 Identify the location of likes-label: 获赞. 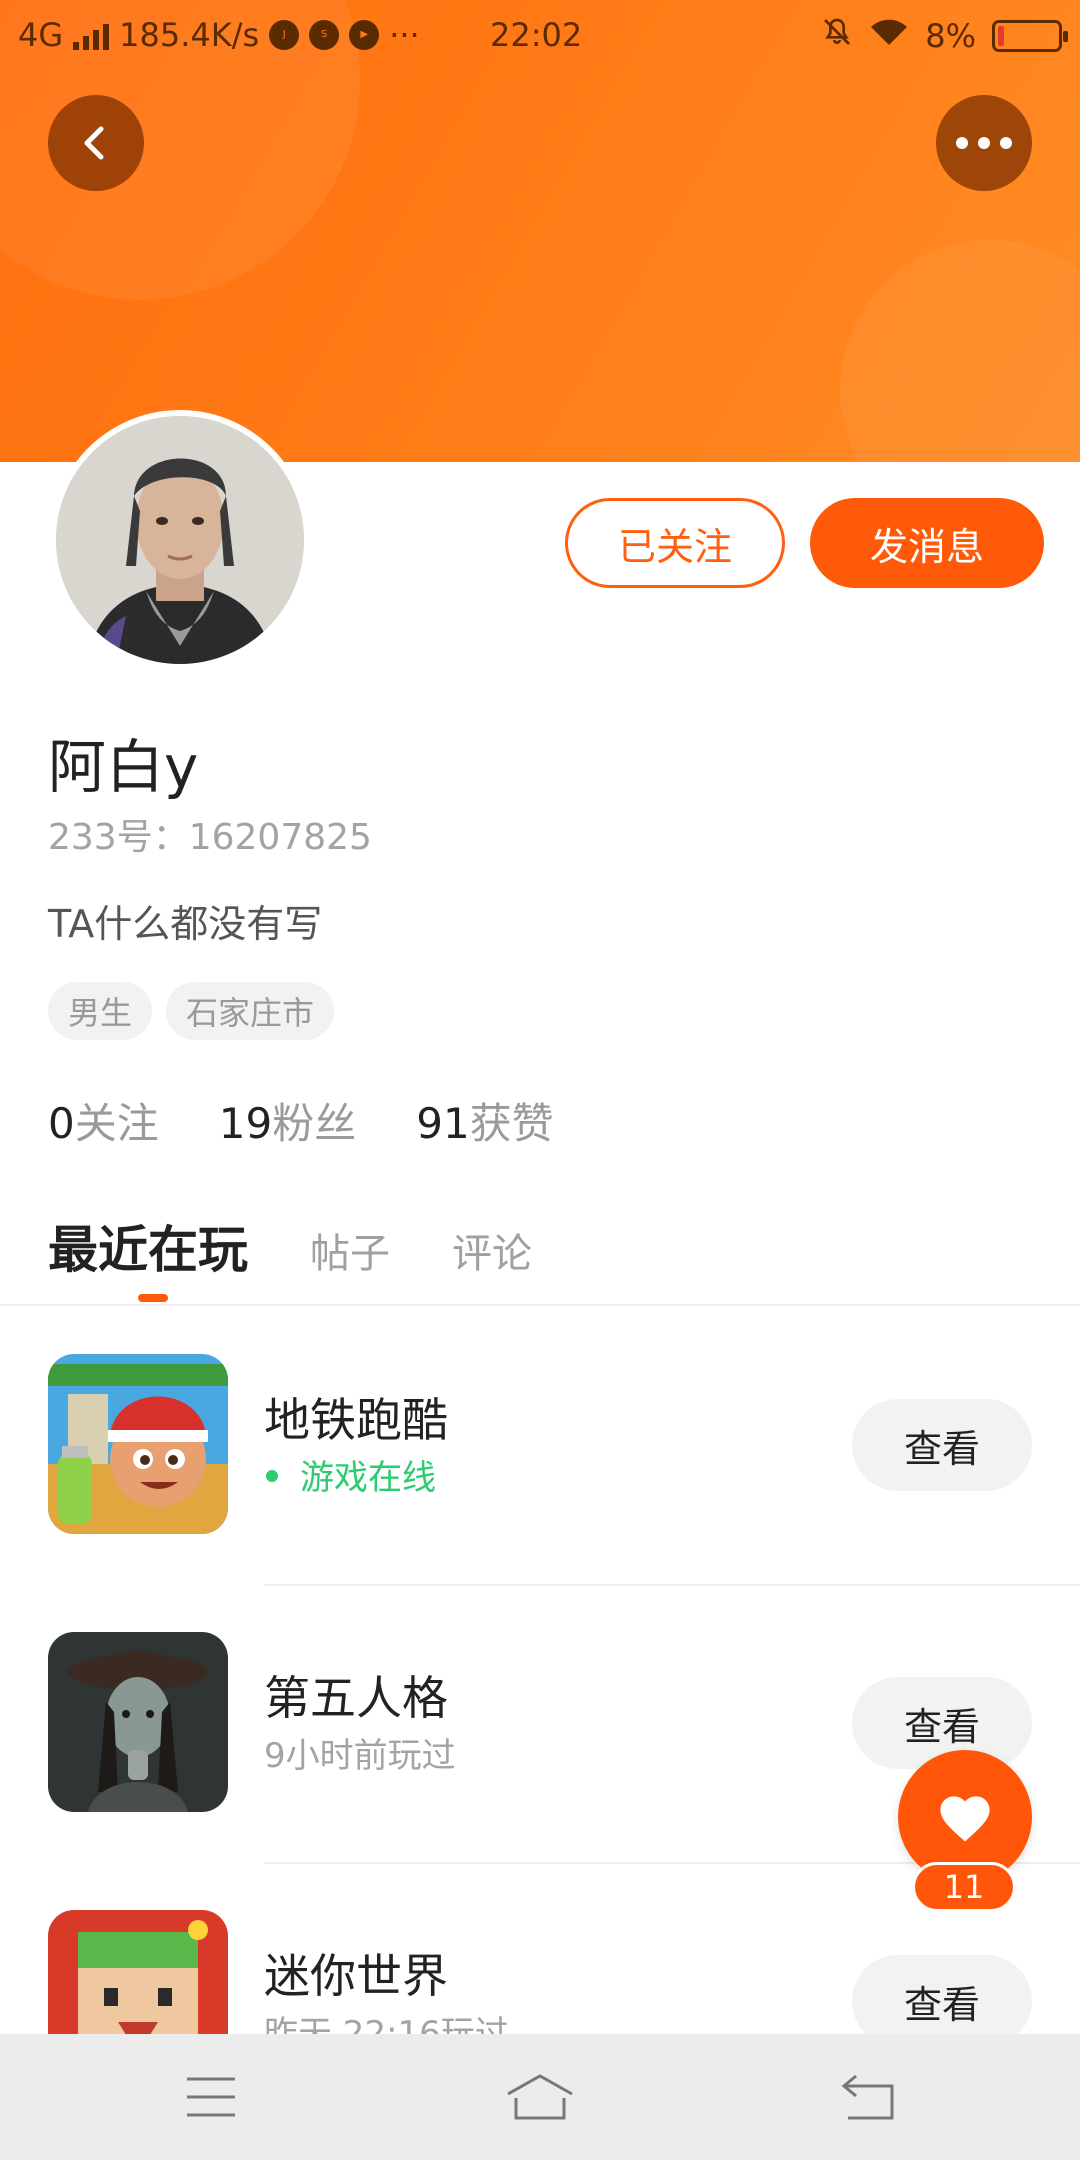
(511, 1123).